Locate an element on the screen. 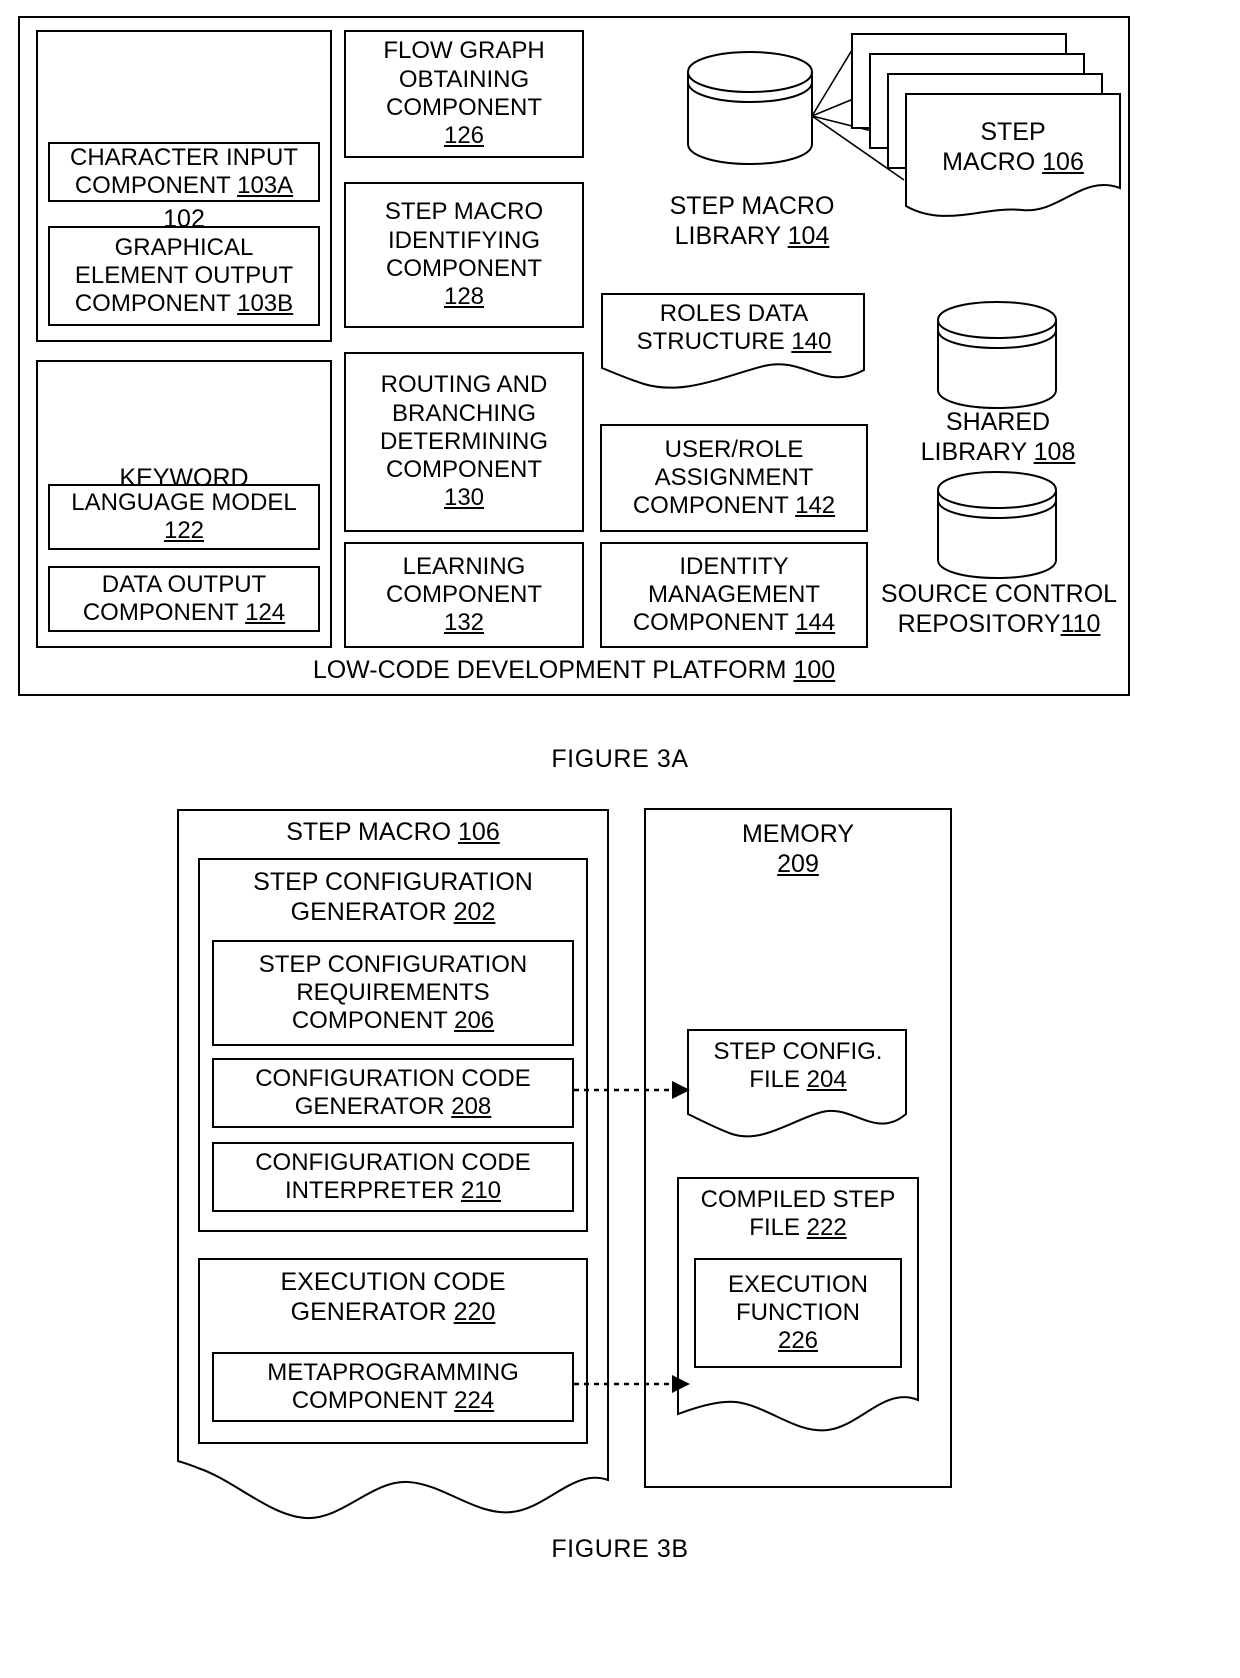  step-macro-library-cylinder-icon is located at coordinates (750, 108).